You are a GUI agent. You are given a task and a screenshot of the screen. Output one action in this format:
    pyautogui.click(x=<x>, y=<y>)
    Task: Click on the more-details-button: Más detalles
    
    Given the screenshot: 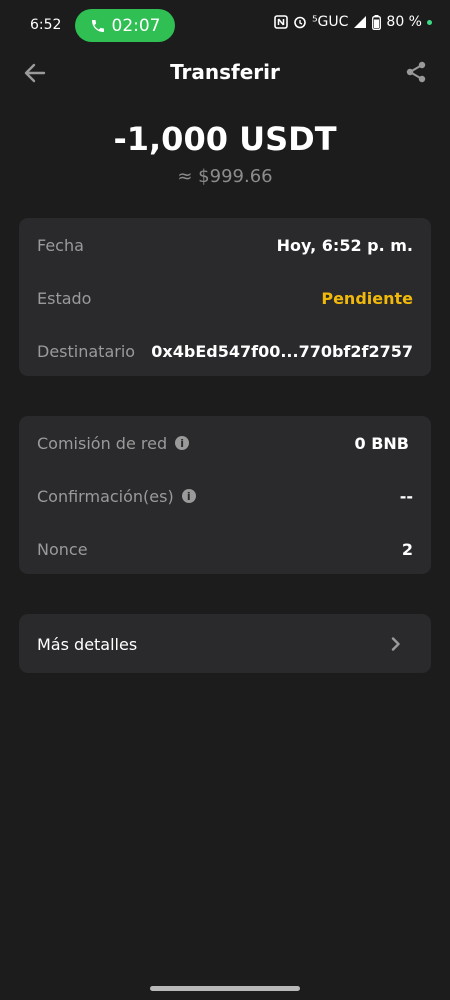 What is the action you would take?
    pyautogui.click(x=225, y=643)
    